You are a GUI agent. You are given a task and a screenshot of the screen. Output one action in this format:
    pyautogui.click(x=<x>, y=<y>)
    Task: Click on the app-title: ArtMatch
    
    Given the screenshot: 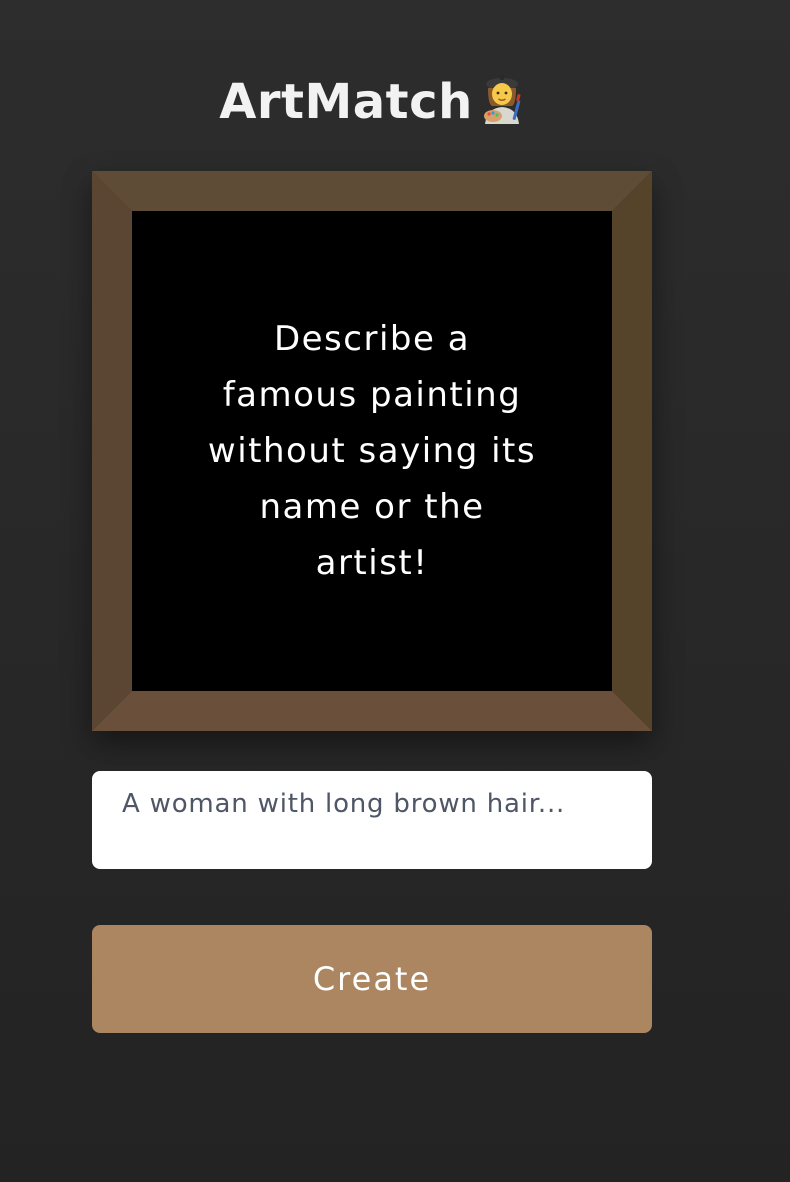 What is the action you would take?
    pyautogui.click(x=372, y=102)
    